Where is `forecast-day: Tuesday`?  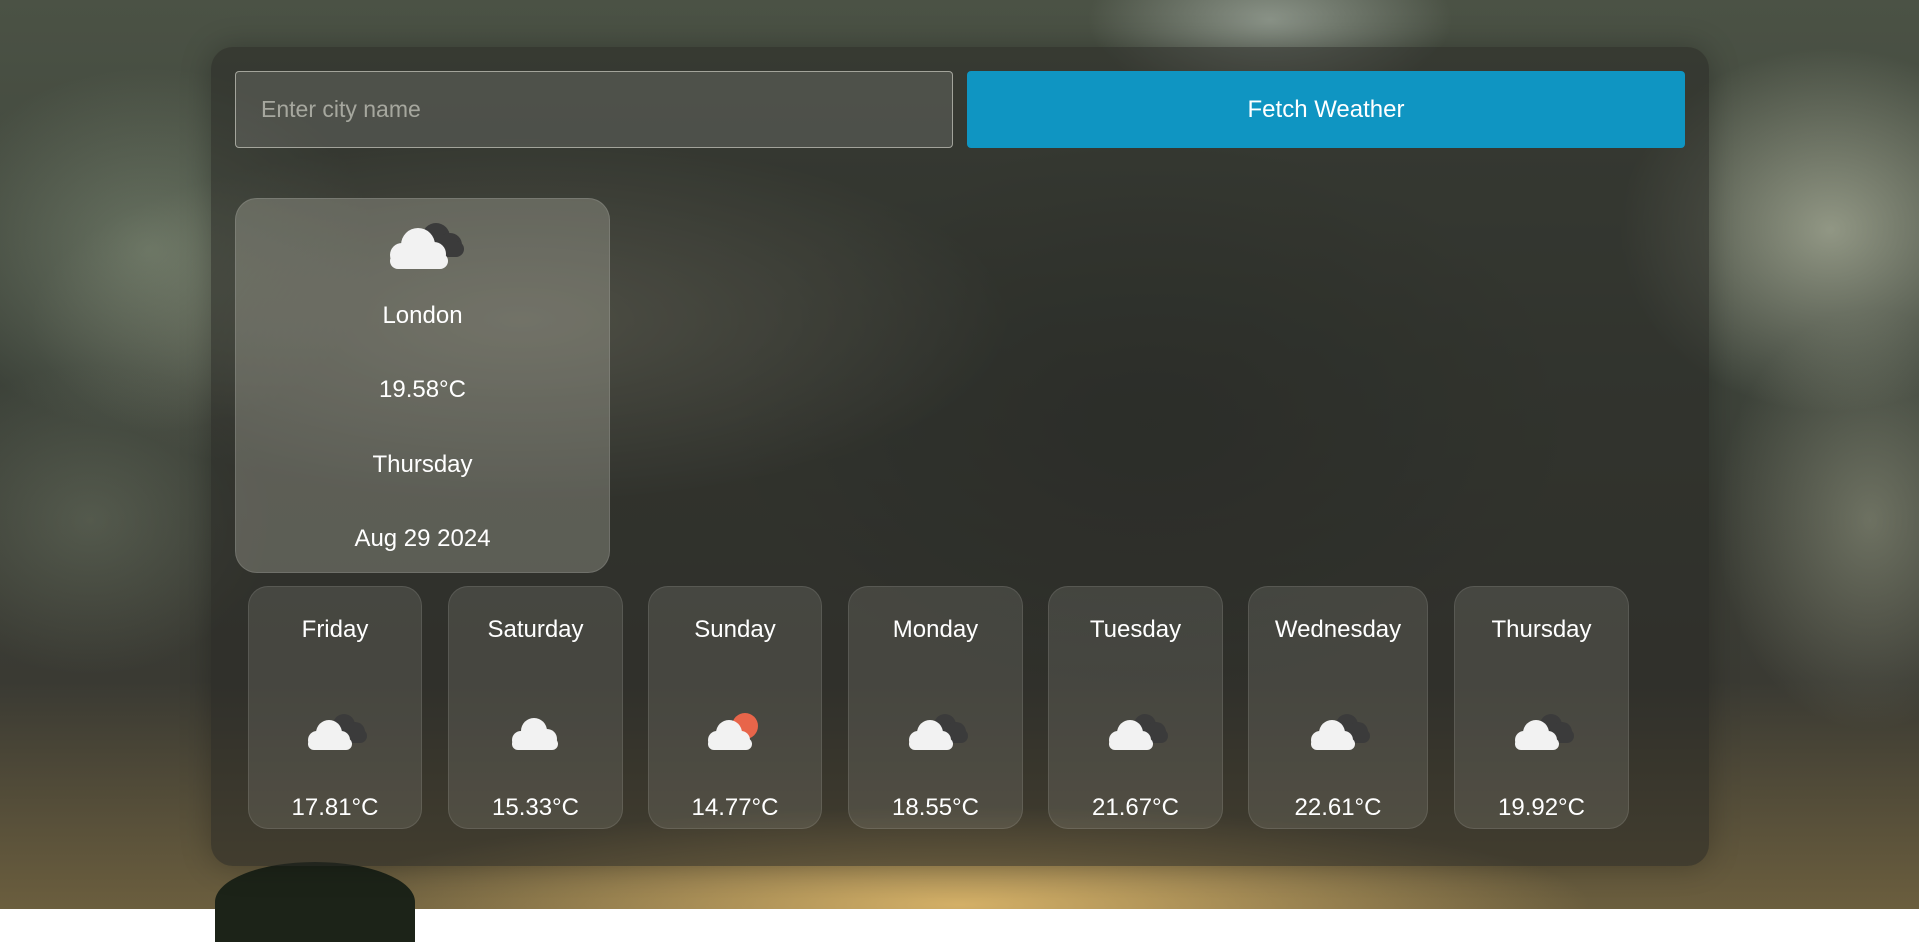 forecast-day: Tuesday is located at coordinates (1135, 629).